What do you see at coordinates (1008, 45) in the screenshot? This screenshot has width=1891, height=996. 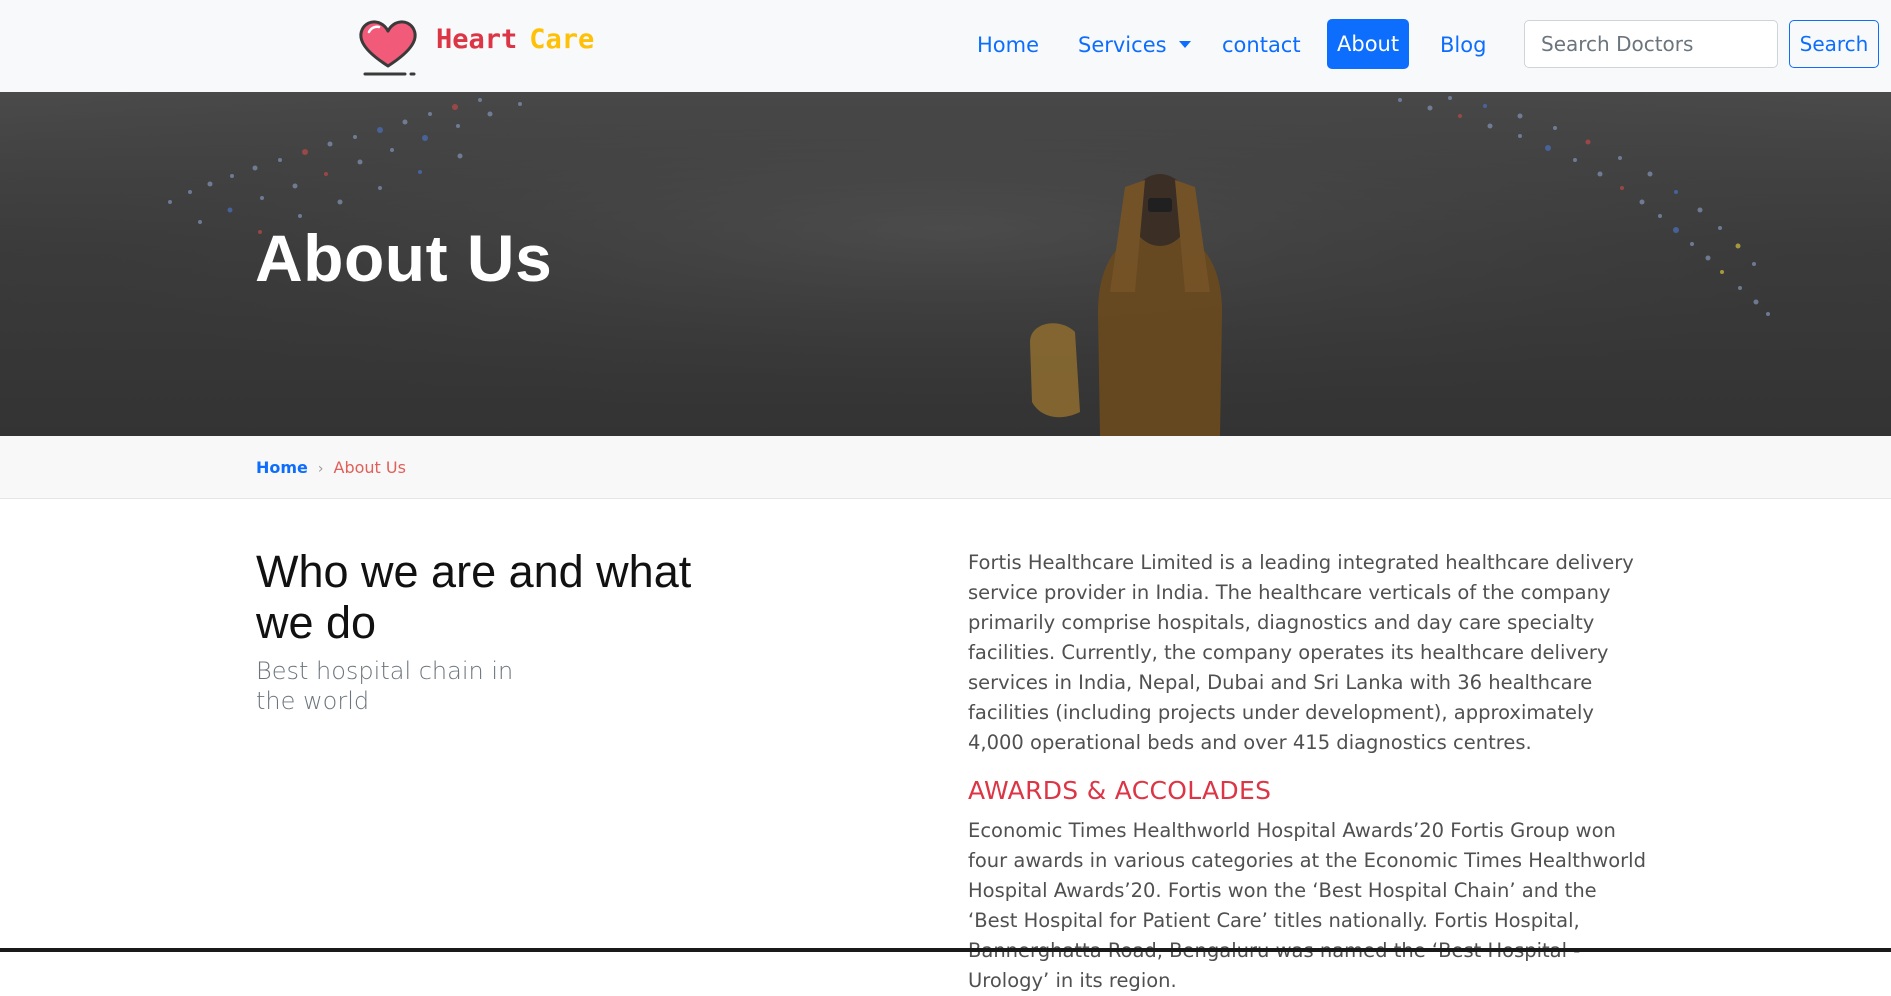 I see `nav-home-link: Home` at bounding box center [1008, 45].